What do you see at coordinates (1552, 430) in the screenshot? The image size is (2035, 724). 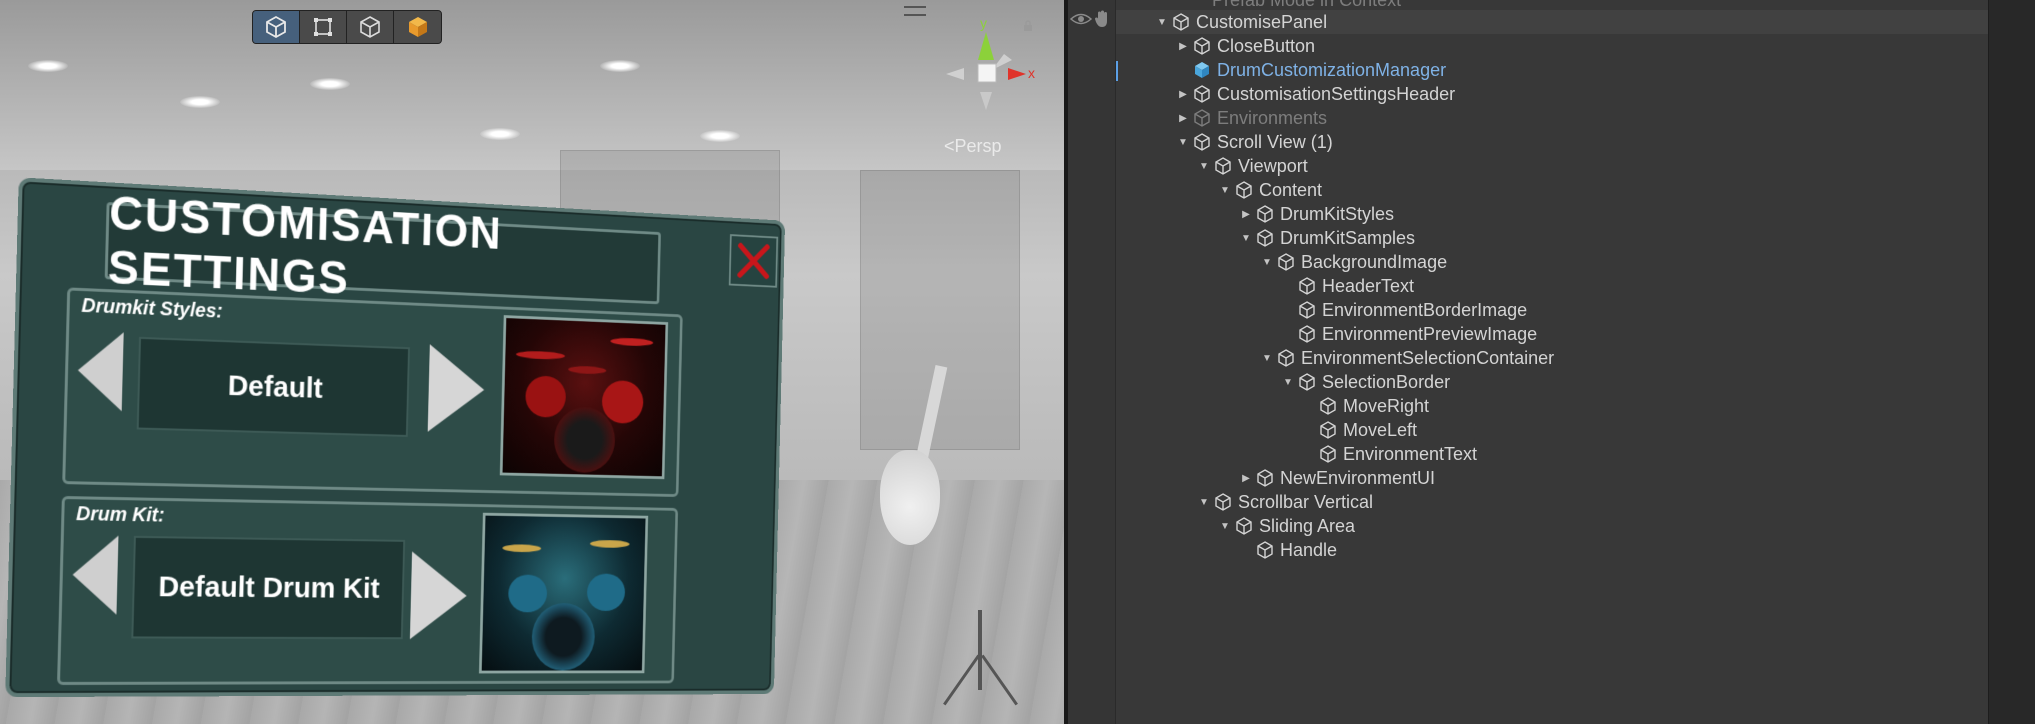 I see `hierarchy-row: MoveLeft` at bounding box center [1552, 430].